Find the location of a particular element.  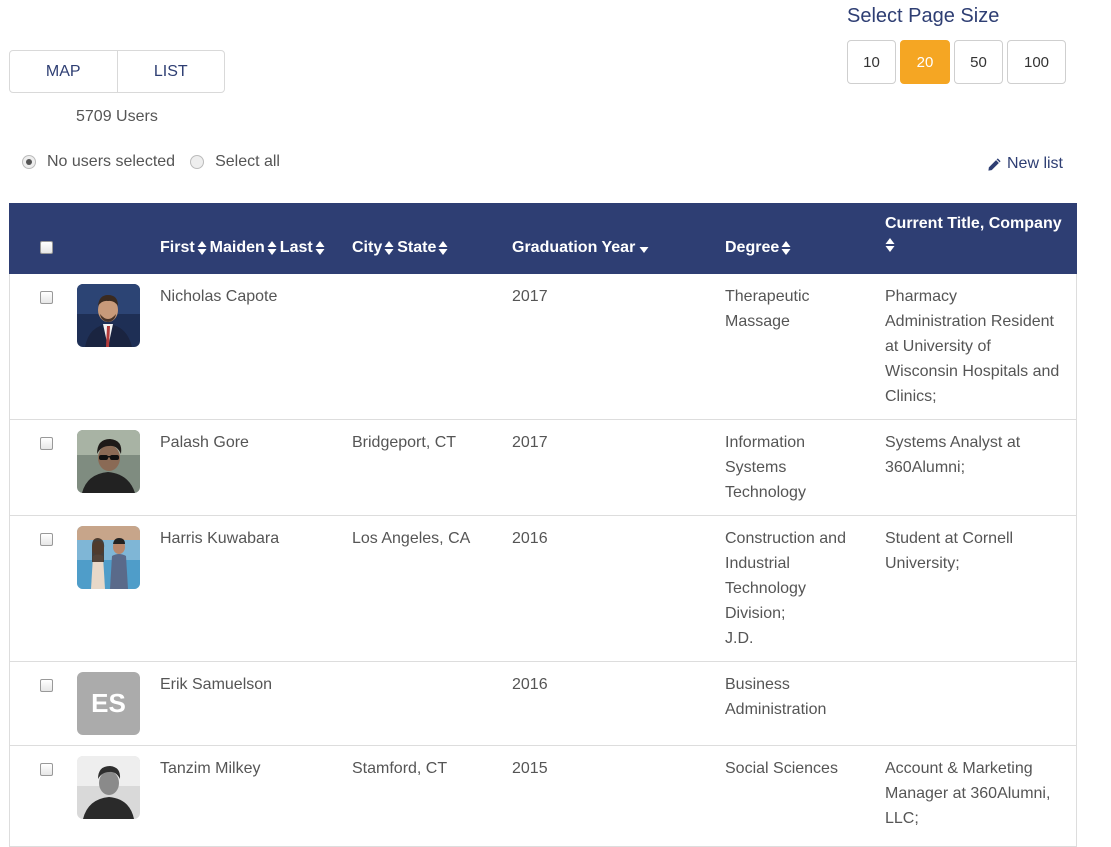

degree-line: Massage is located at coordinates (757, 321).